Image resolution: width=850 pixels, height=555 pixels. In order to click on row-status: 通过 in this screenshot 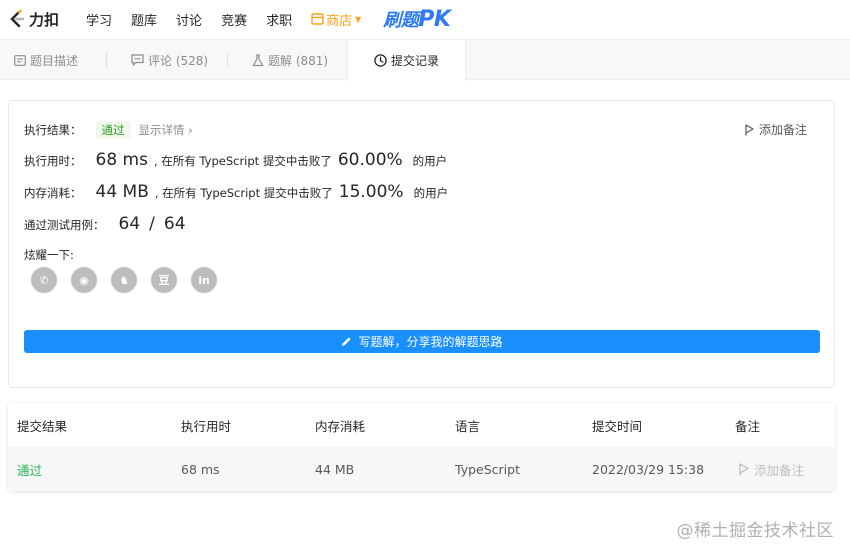, I will do `click(29, 469)`.